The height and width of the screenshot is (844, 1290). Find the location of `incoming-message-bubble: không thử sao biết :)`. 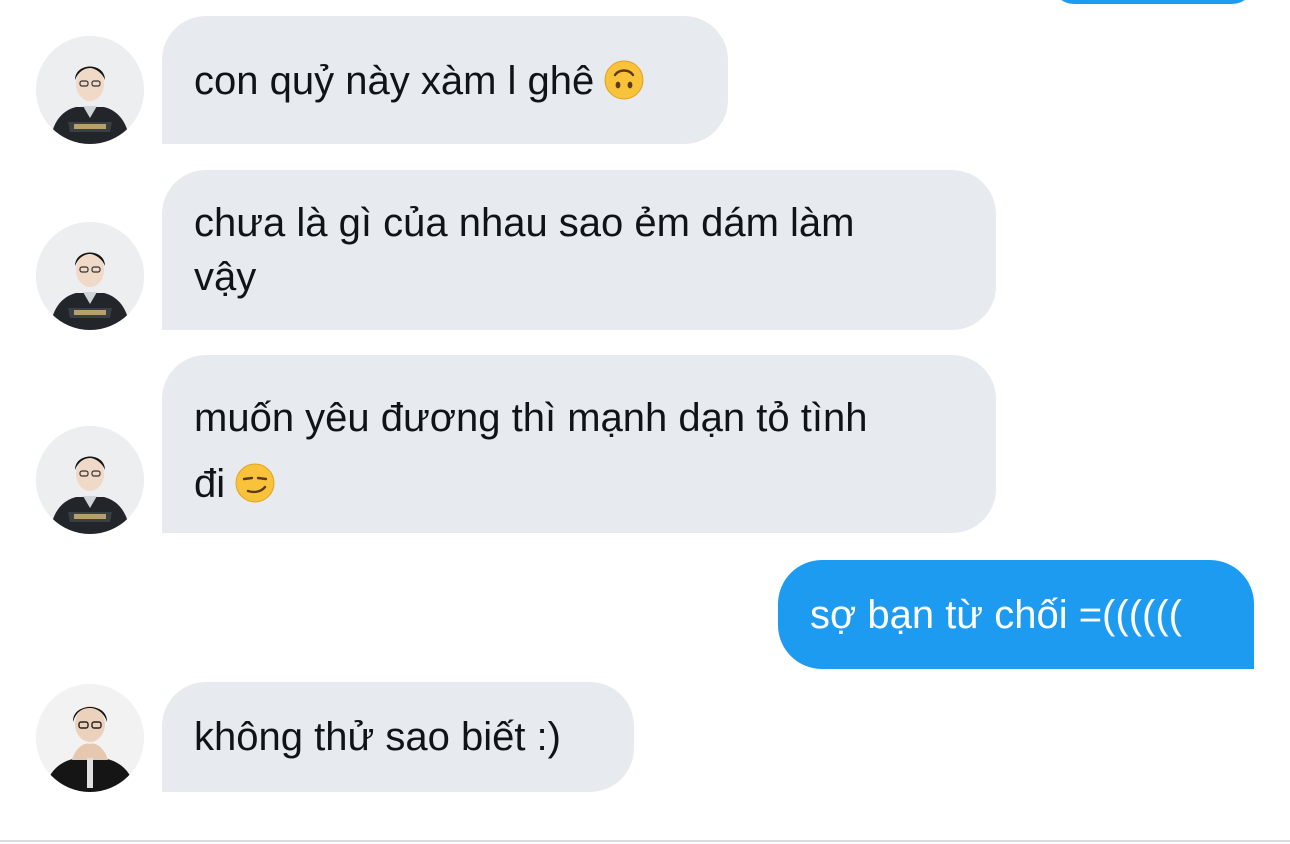

incoming-message-bubble: không thử sao biết :) is located at coordinates (398, 737).